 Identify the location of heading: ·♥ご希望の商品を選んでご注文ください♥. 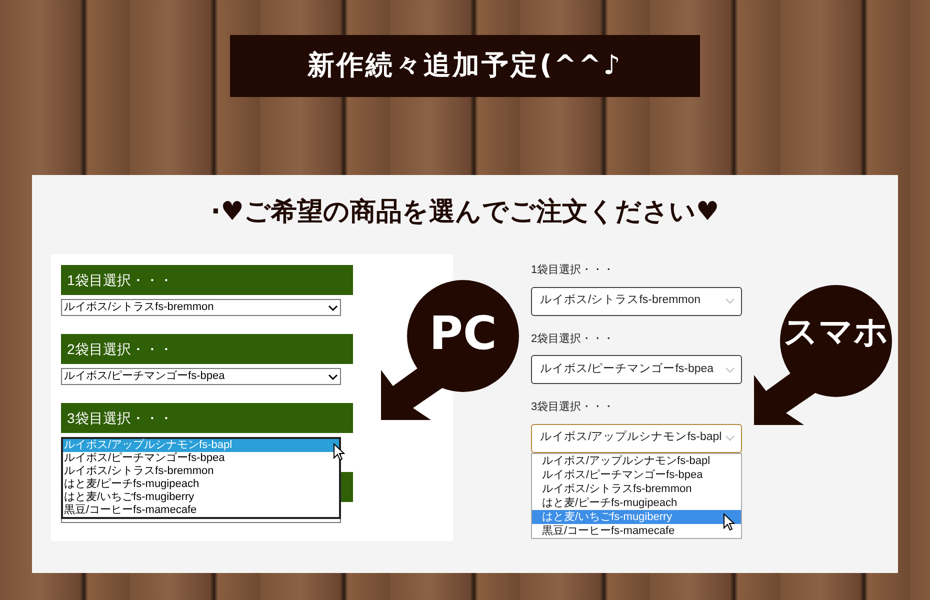
(465, 212).